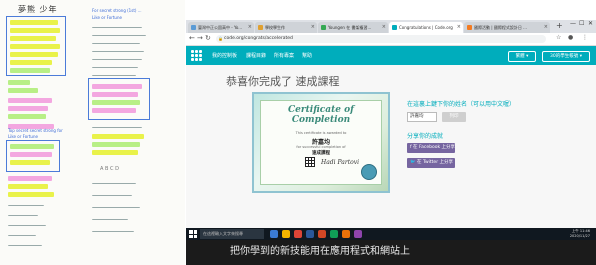  Describe the element at coordinates (431, 148) in the screenshot. I see `facebook-share-button: f 在 Facebook 上分享` at that location.